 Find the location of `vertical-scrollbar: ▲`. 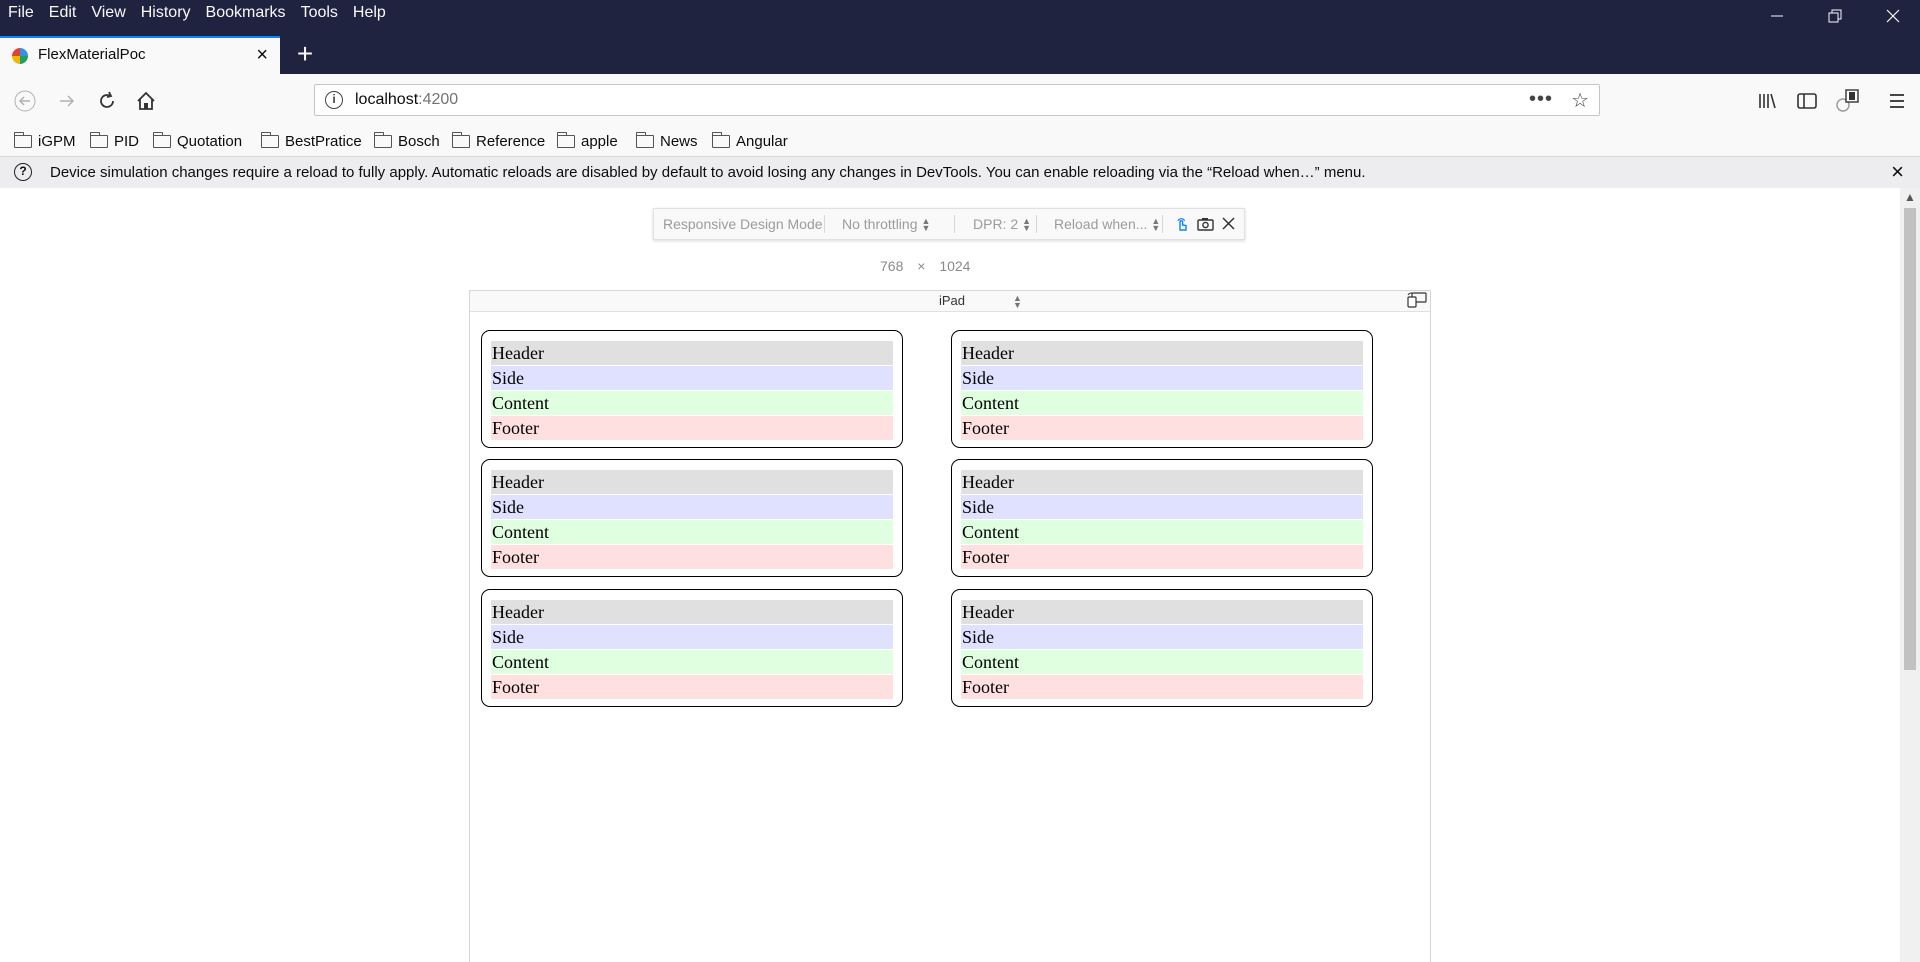

vertical-scrollbar: ▲ is located at coordinates (1910, 575).